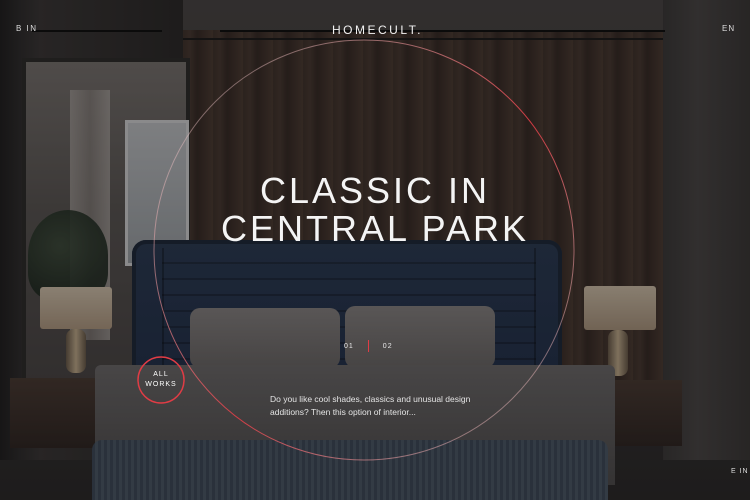 Image resolution: width=750 pixels, height=500 pixels. I want to click on all-works-button: ALL WORKS, so click(161, 380).